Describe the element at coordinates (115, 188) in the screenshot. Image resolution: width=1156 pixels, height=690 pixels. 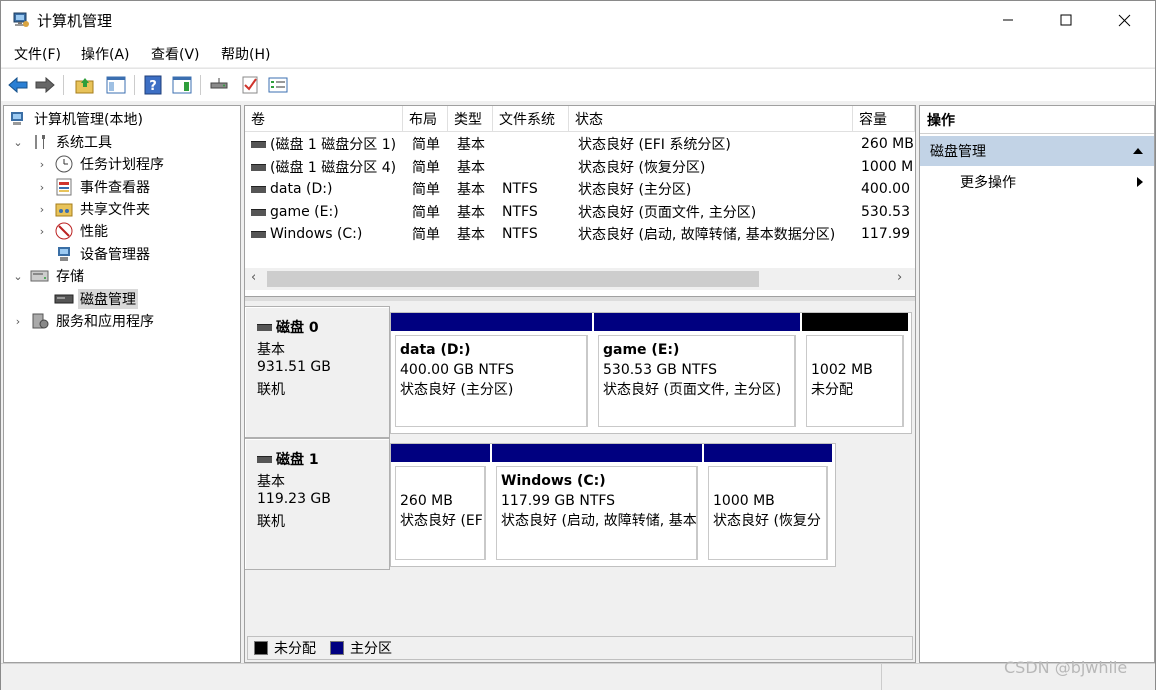
I see `tree-label: 事件查看器` at that location.